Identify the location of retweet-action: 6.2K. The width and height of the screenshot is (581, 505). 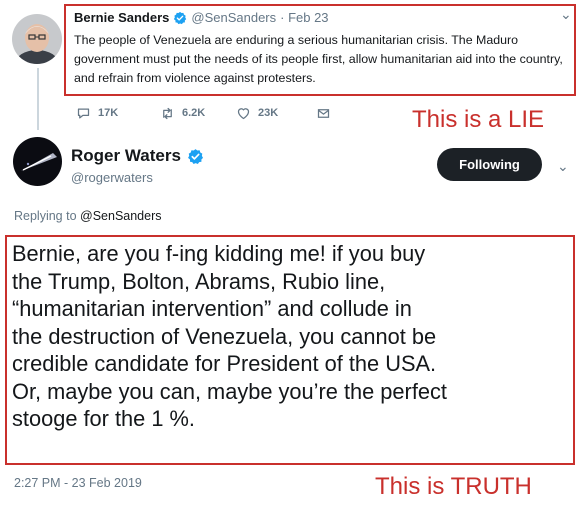
(182, 113).